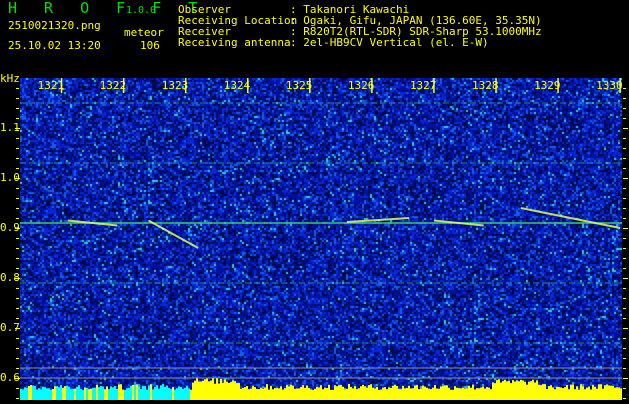 The image size is (629, 404). What do you see at coordinates (107, 8) in the screenshot?
I see `app-logo: H R O F F T` at bounding box center [107, 8].